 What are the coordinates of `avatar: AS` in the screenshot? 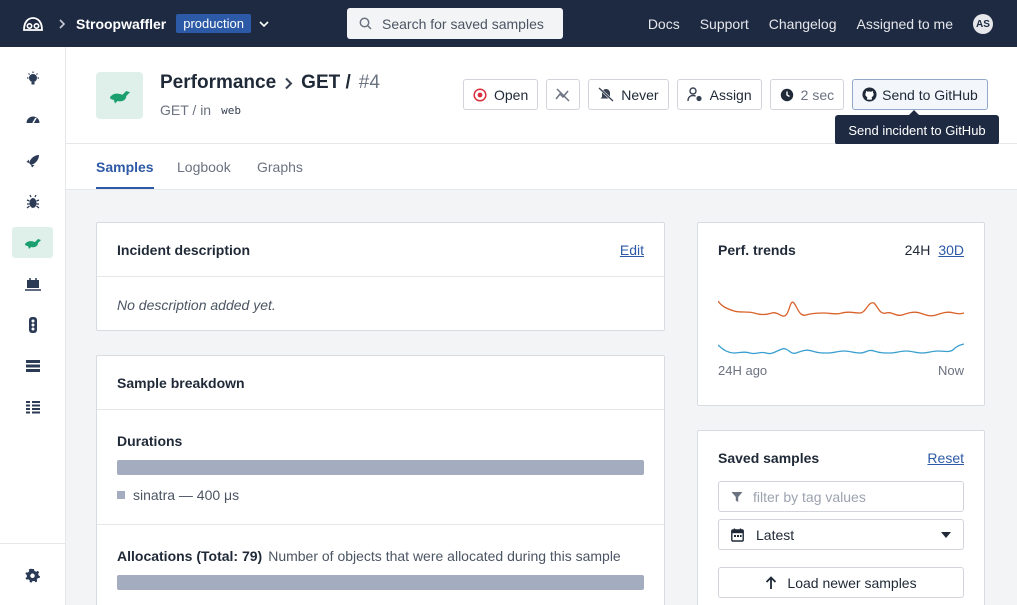 It's located at (983, 24).